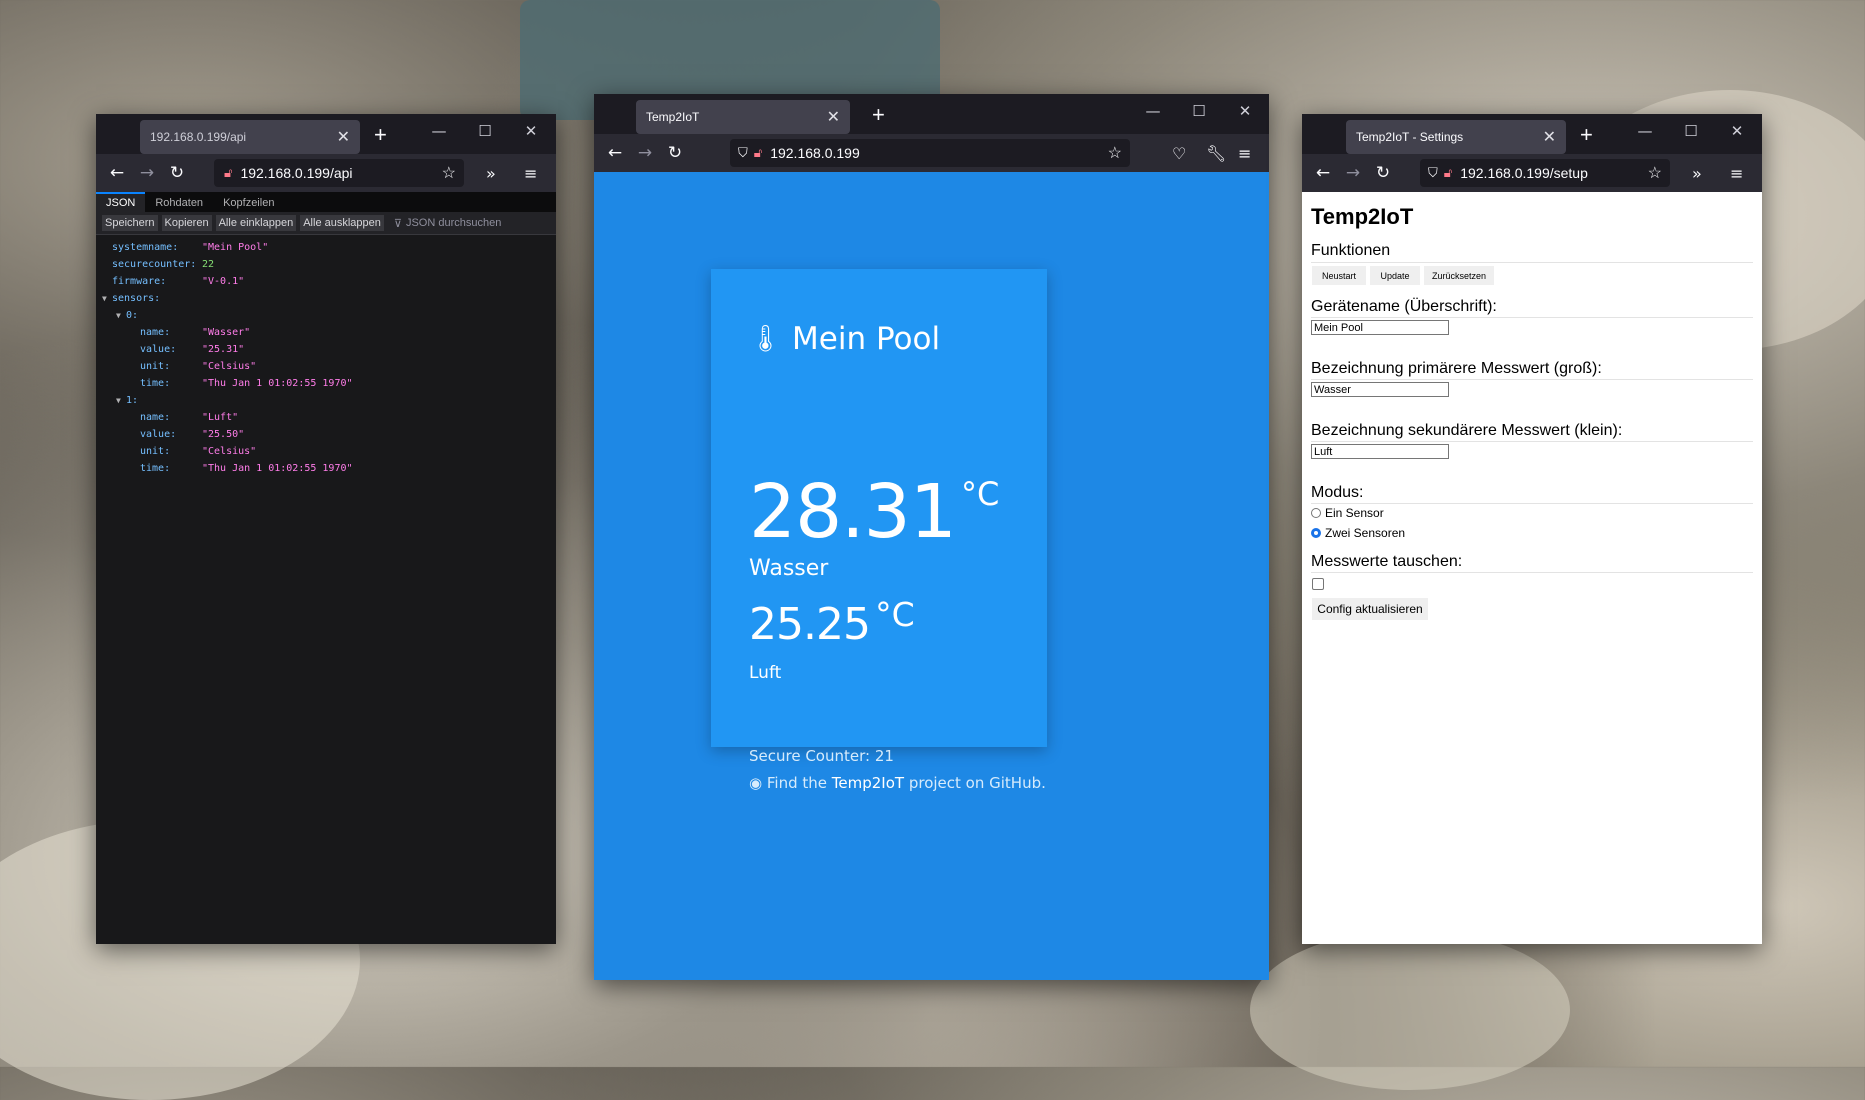  What do you see at coordinates (256, 223) in the screenshot?
I see `collapse-all-button: Alle einklappen` at bounding box center [256, 223].